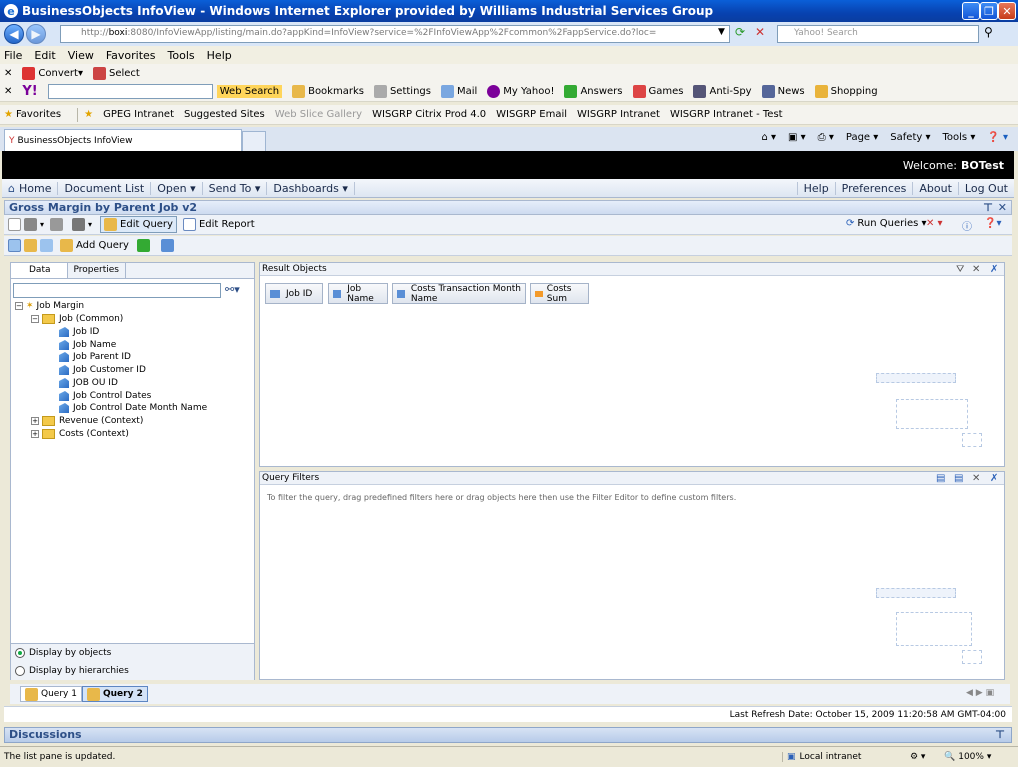 The height and width of the screenshot is (767, 1018). I want to click on tree-item-job-ou-id: JOB OU ID, so click(88, 383).